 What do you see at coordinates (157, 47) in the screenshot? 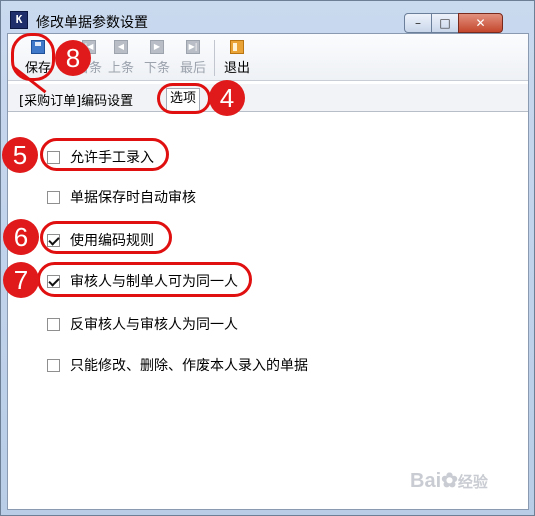
I see `next-record-icon: ▶` at bounding box center [157, 47].